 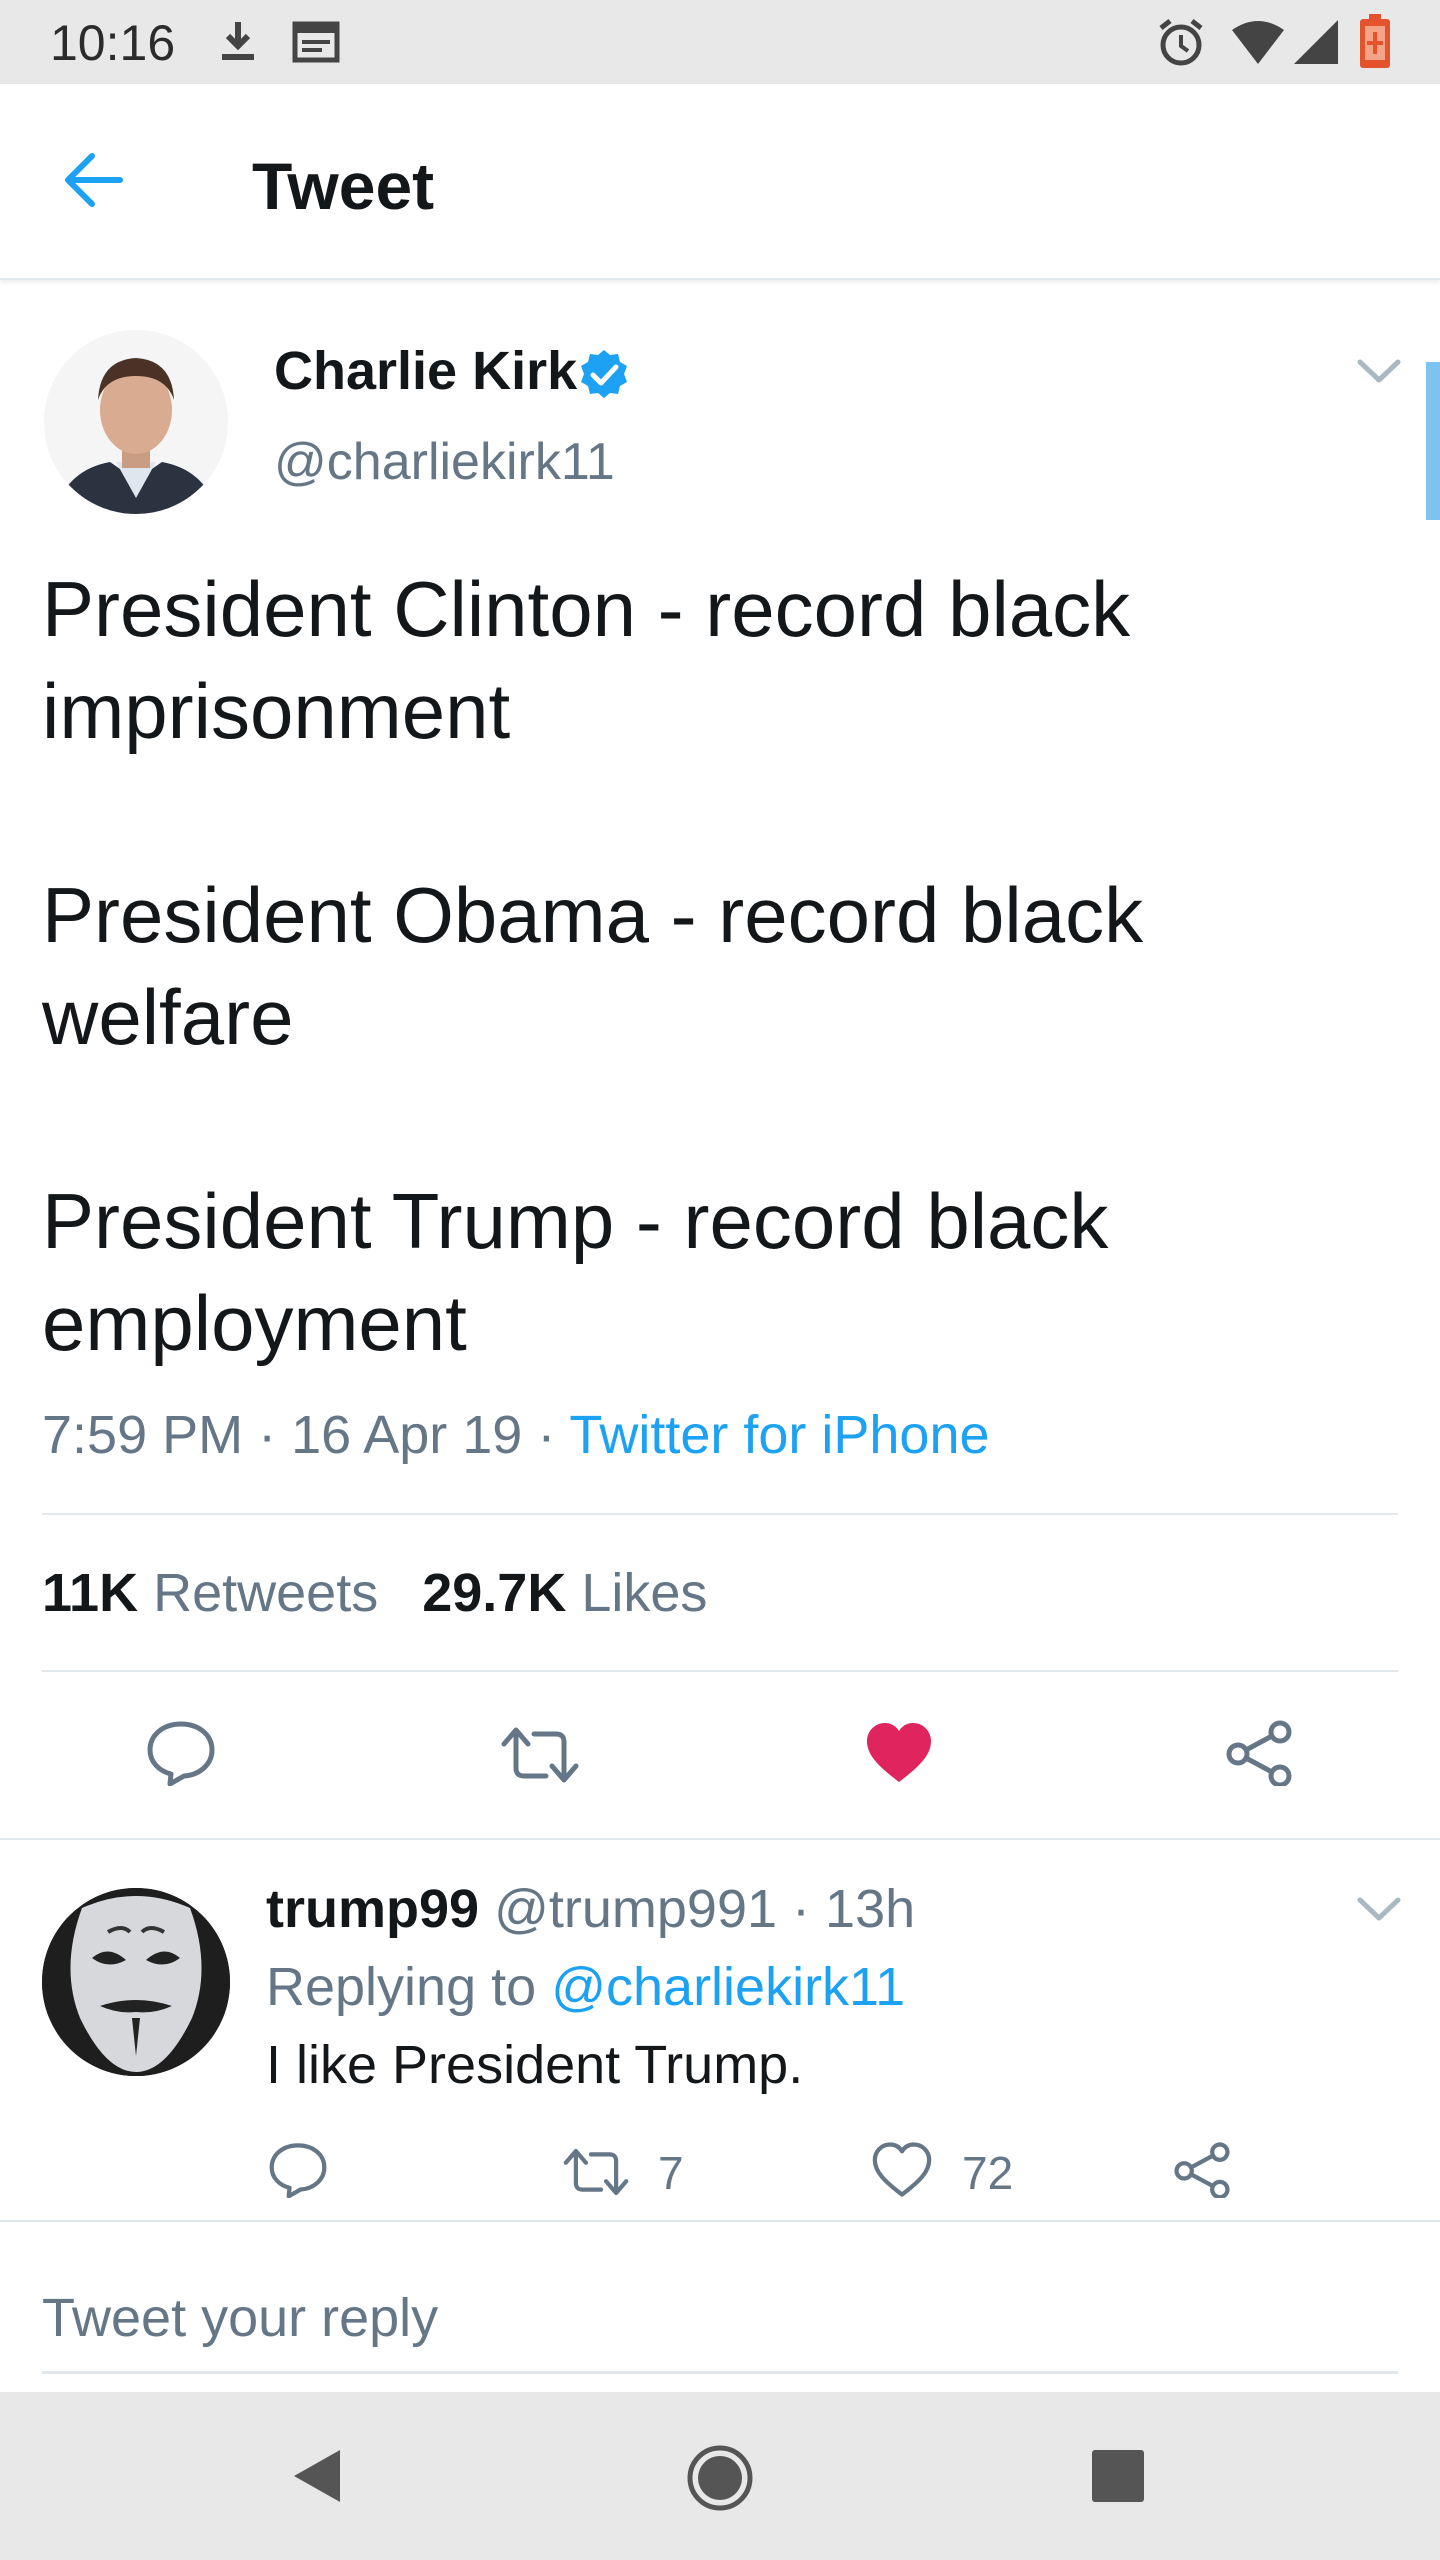 What do you see at coordinates (870, 1909) in the screenshot?
I see `reply-timestamp: 13h` at bounding box center [870, 1909].